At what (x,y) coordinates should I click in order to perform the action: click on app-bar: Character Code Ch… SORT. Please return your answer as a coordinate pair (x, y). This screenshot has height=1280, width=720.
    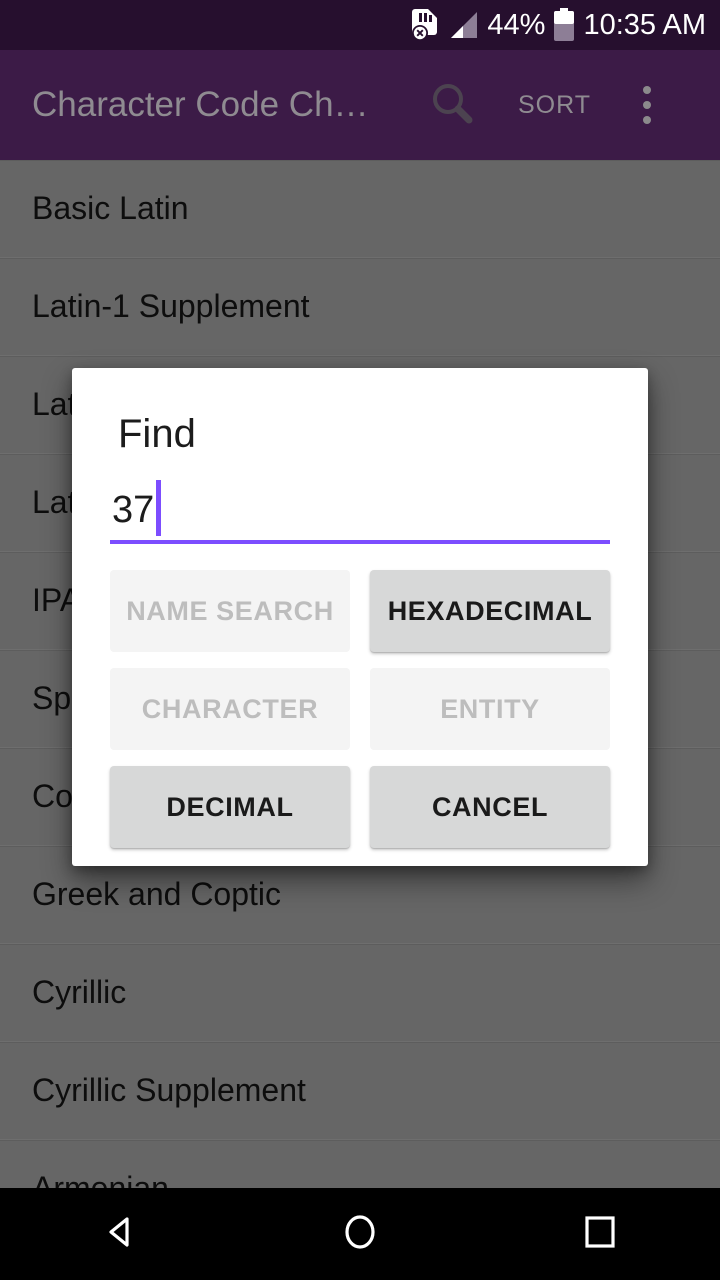
    Looking at the image, I should click on (360, 105).